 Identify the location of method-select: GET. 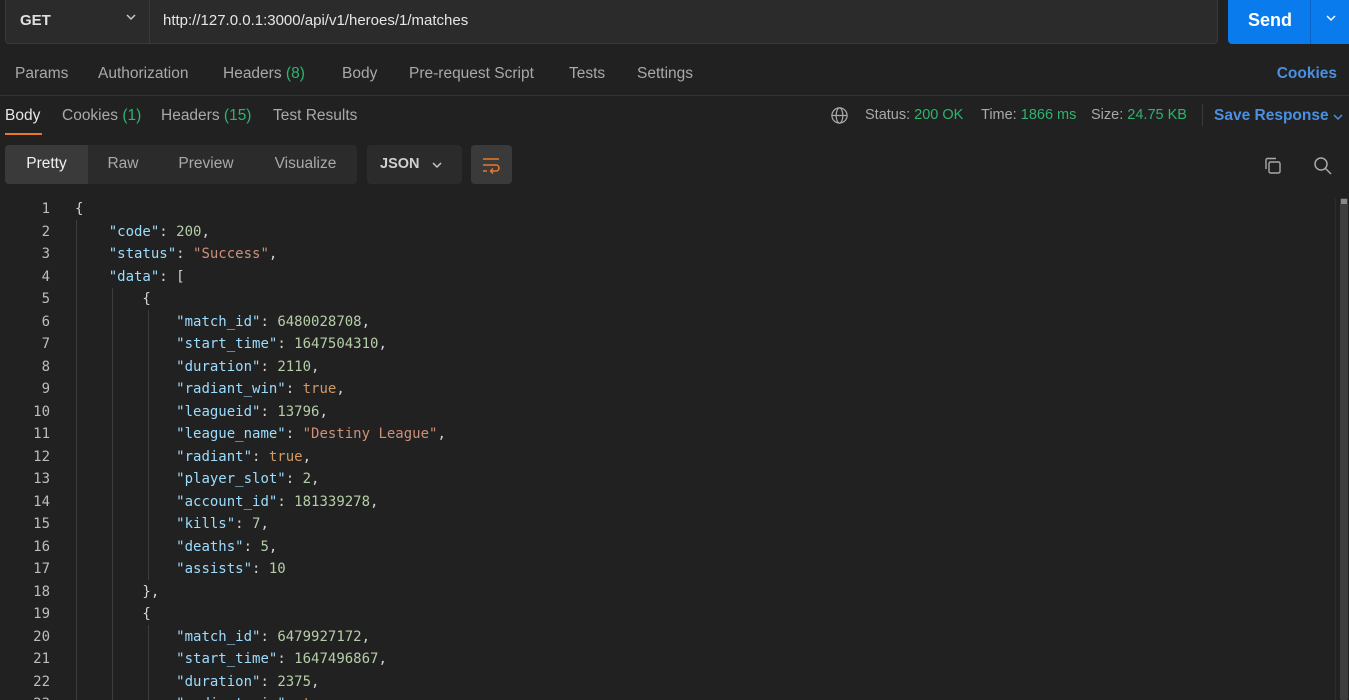
(77, 22).